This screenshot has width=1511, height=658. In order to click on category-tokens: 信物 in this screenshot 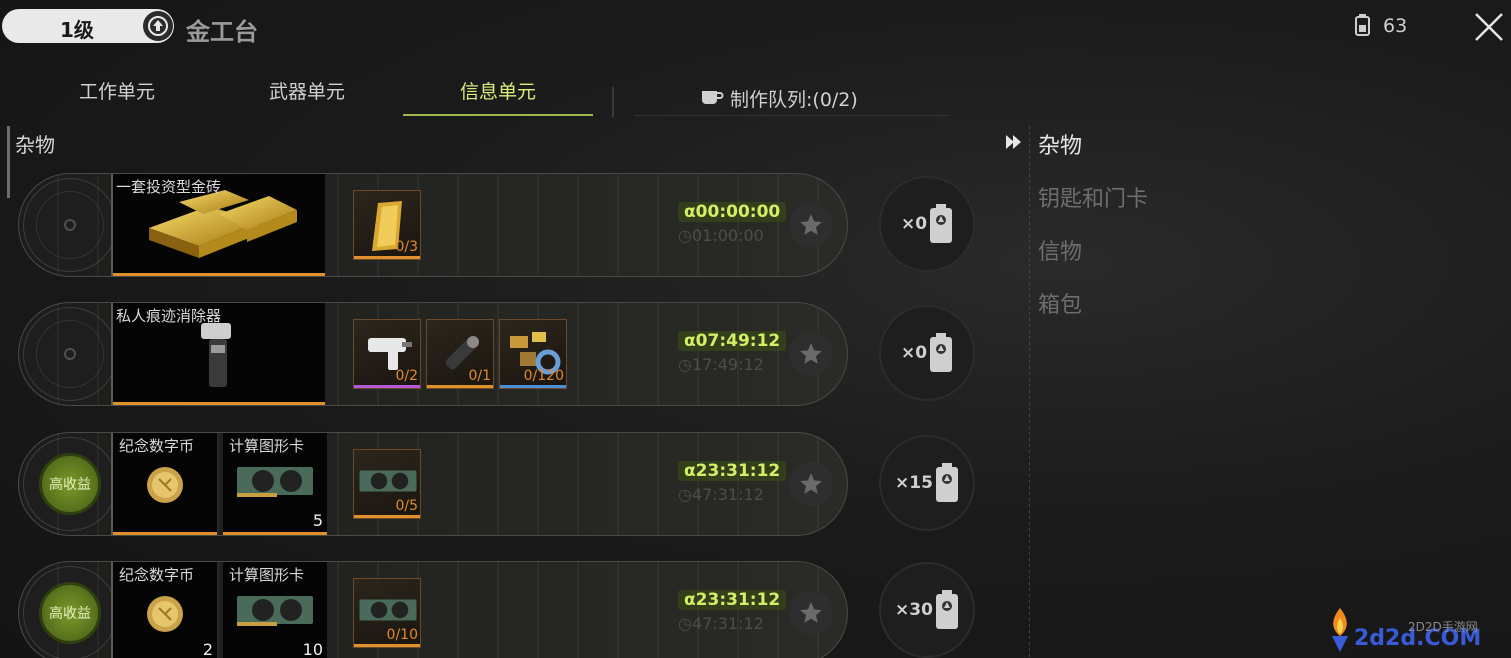, I will do `click(1060, 250)`.